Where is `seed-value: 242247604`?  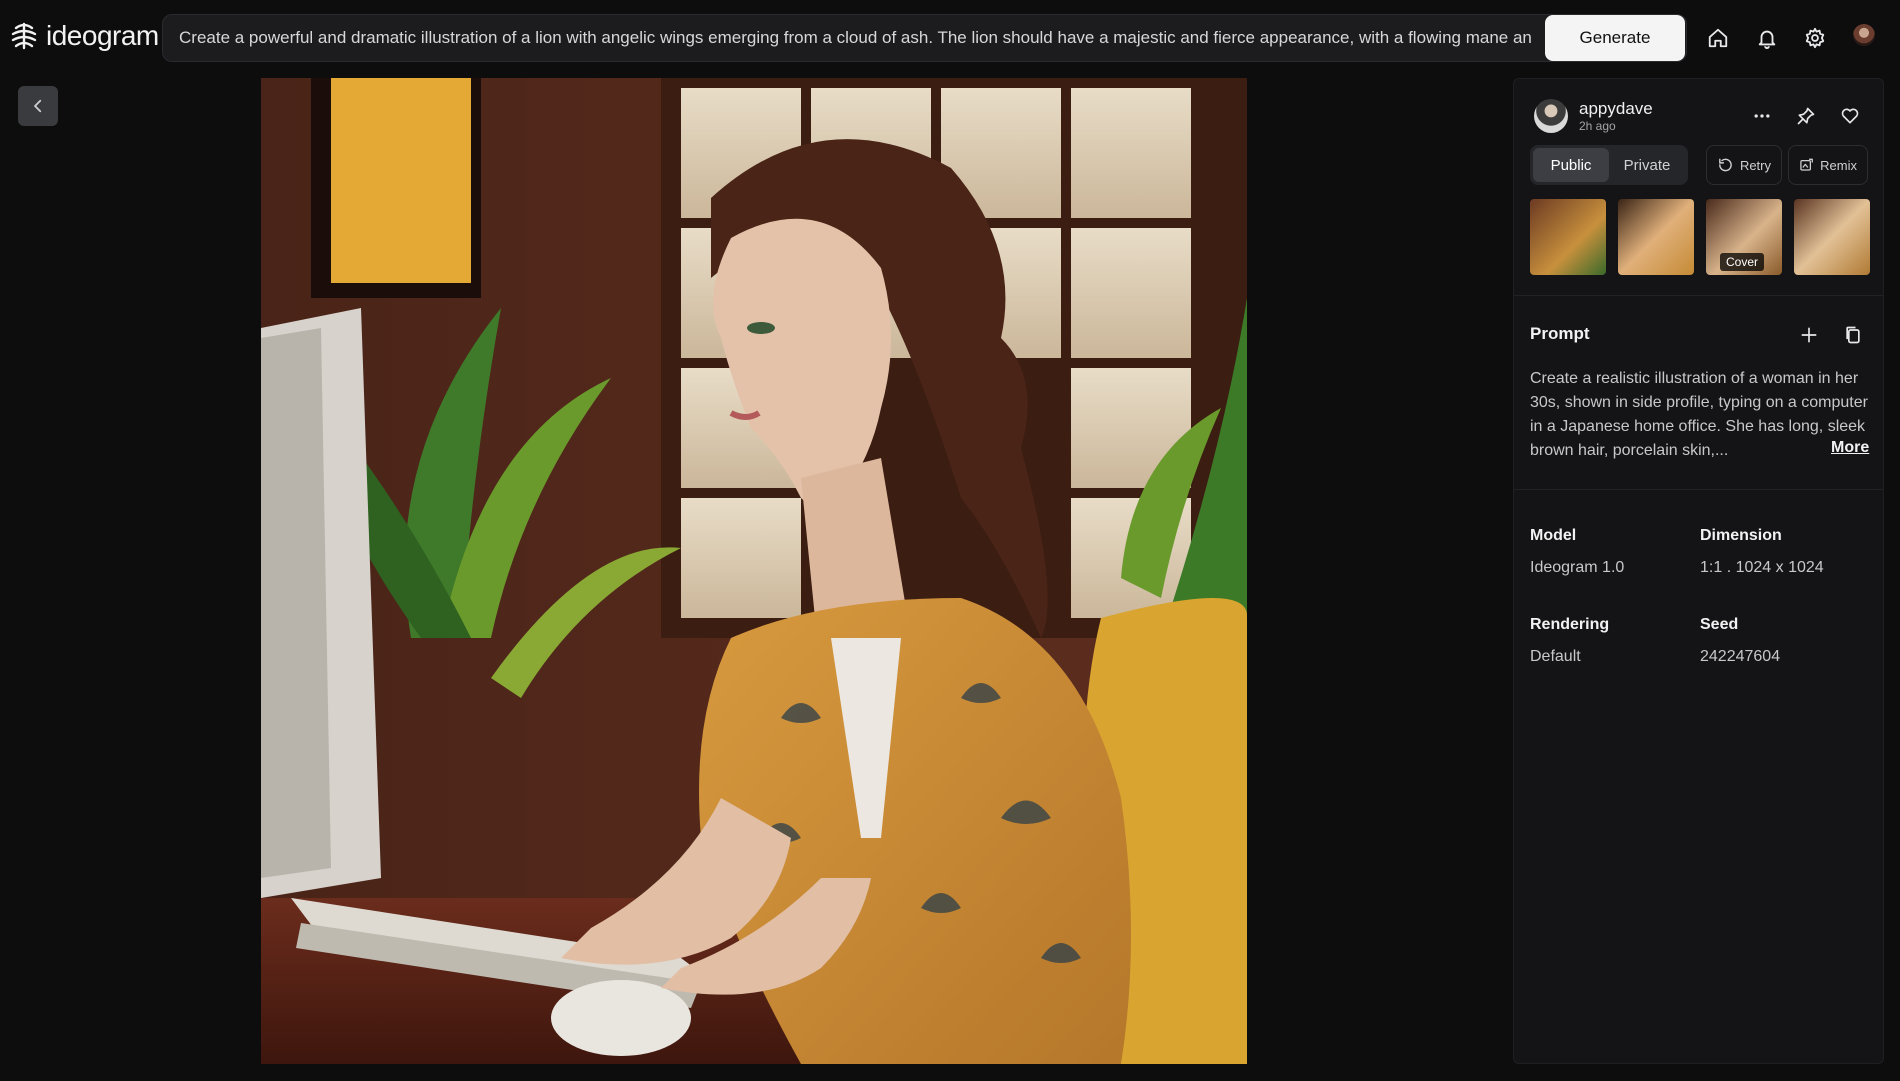
seed-value: 242247604 is located at coordinates (1740, 656).